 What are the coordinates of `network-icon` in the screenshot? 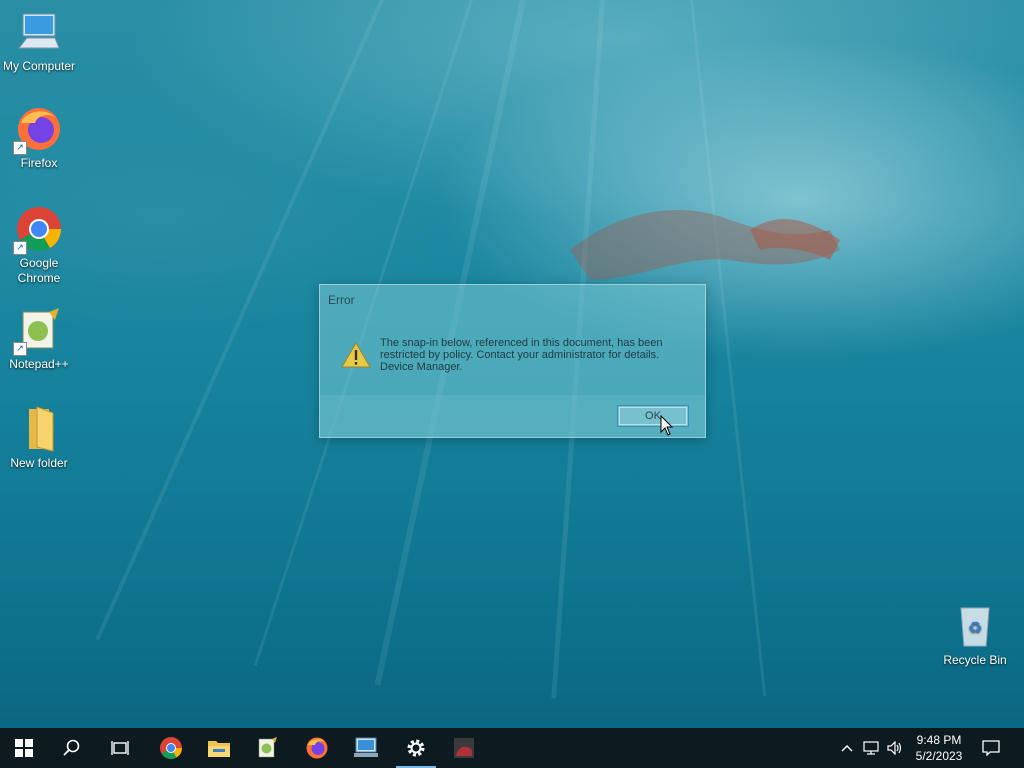 It's located at (871, 748).